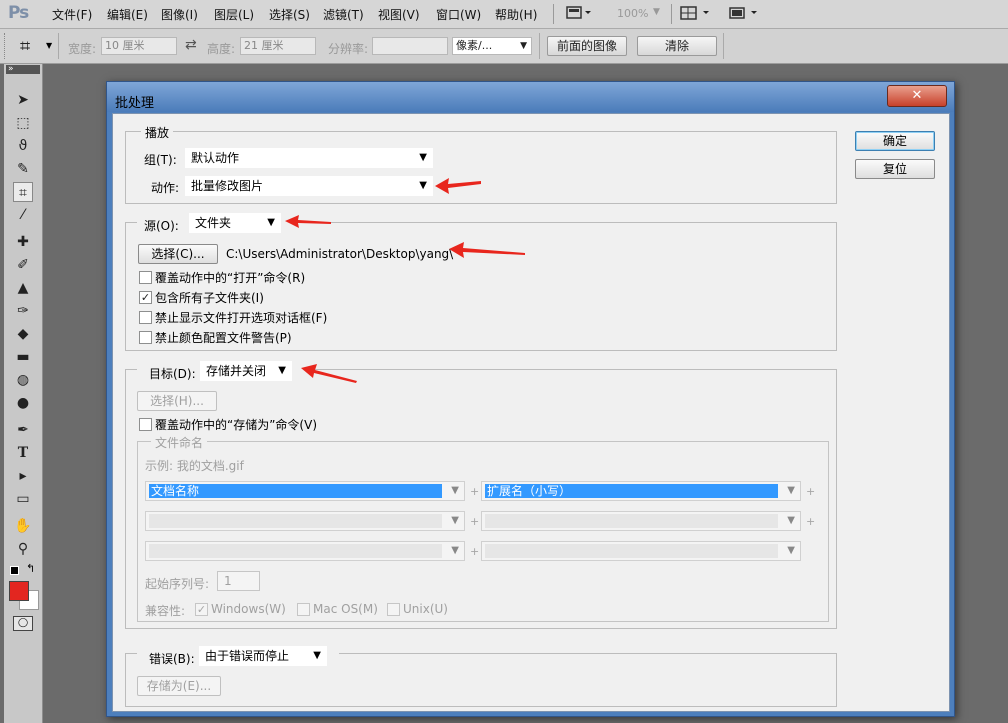 This screenshot has width=1008, height=723. Describe the element at coordinates (145, 337) in the screenshot. I see `suppress-color-warnings-checkbox` at that location.